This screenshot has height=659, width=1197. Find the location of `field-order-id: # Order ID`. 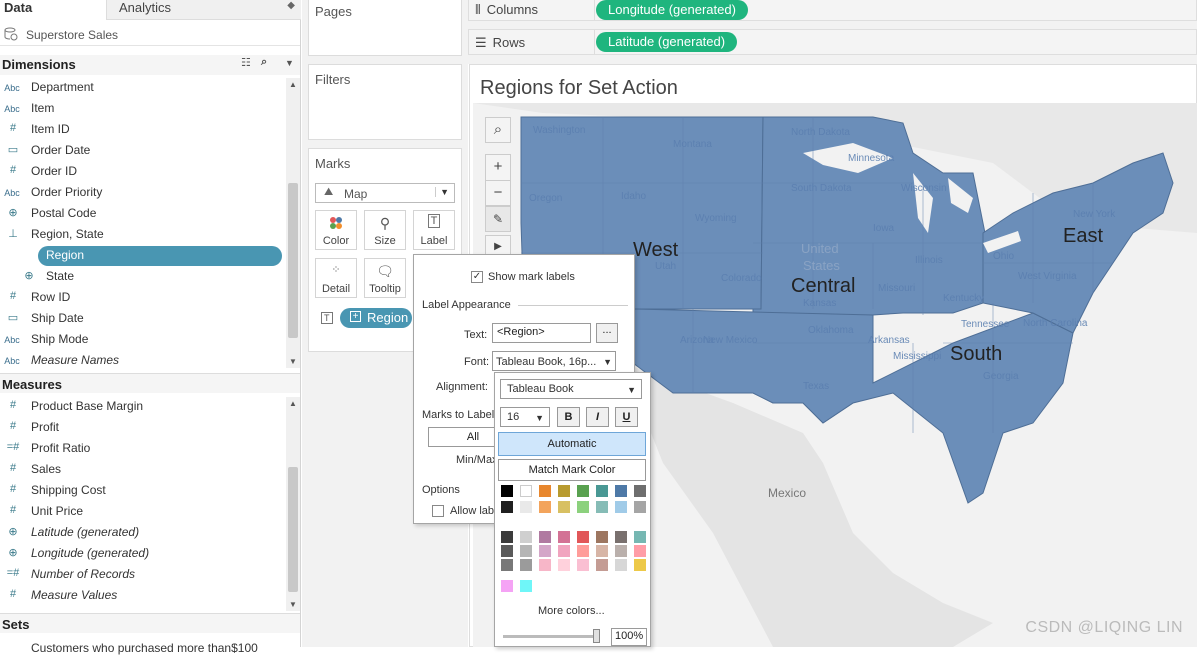

field-order-id: # Order ID is located at coordinates (142, 171).